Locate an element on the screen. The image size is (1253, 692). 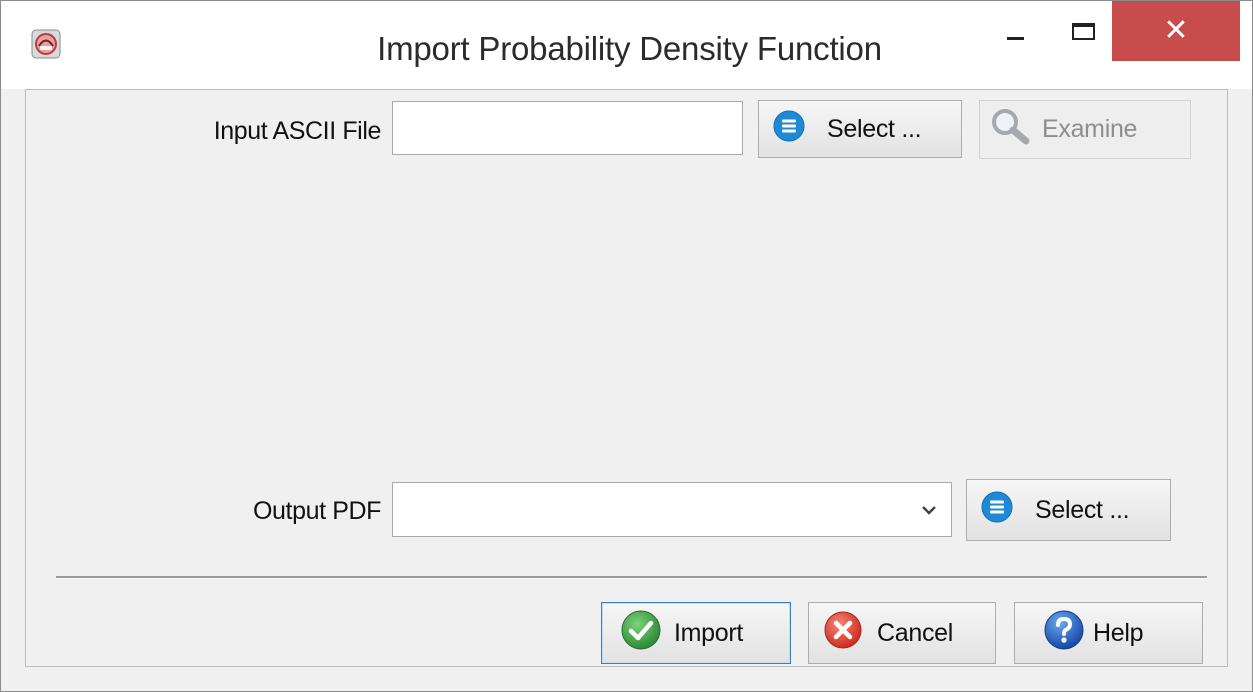
import-label: Import is located at coordinates (709, 632).